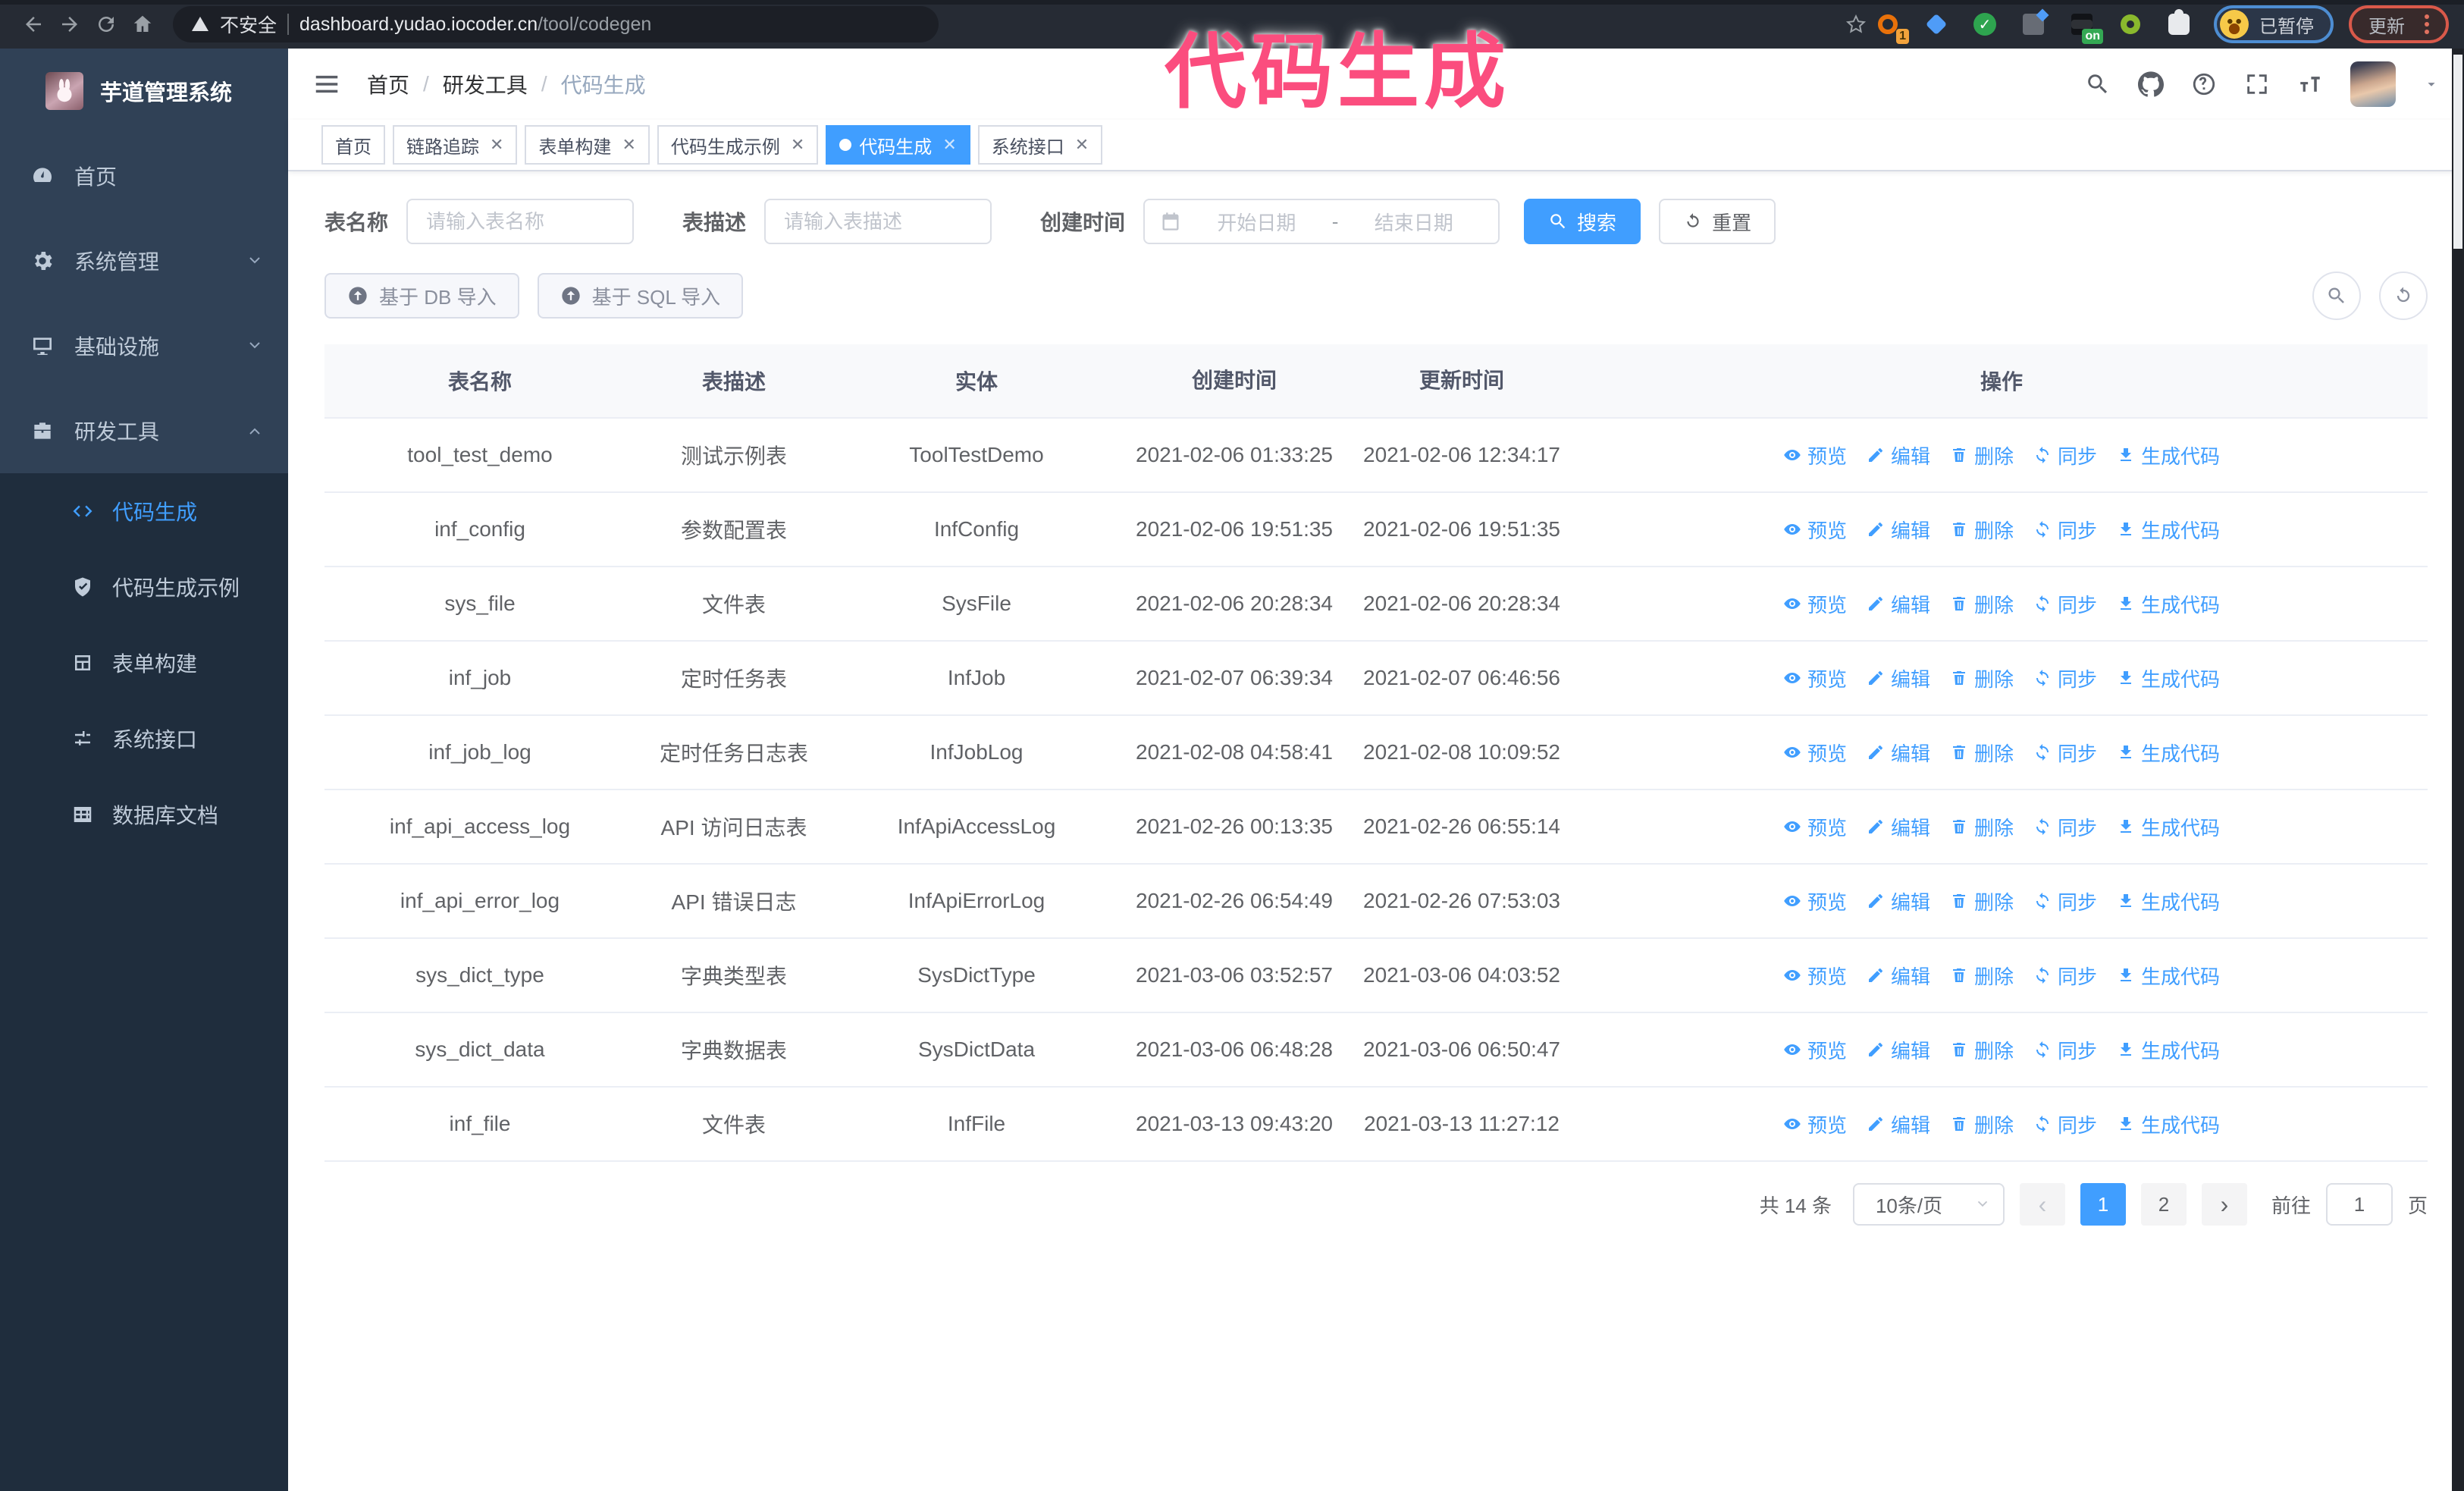  Describe the element at coordinates (2274, 24) in the screenshot. I see `profile-chip: 已暂停` at that location.